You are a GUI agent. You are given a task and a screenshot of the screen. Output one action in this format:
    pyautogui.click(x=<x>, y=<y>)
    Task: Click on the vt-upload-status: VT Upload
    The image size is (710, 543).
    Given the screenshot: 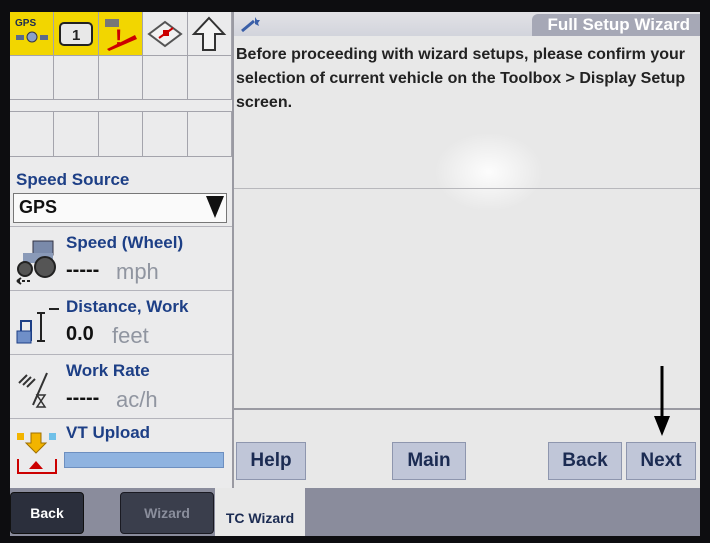 What is the action you would take?
    pyautogui.click(x=121, y=453)
    